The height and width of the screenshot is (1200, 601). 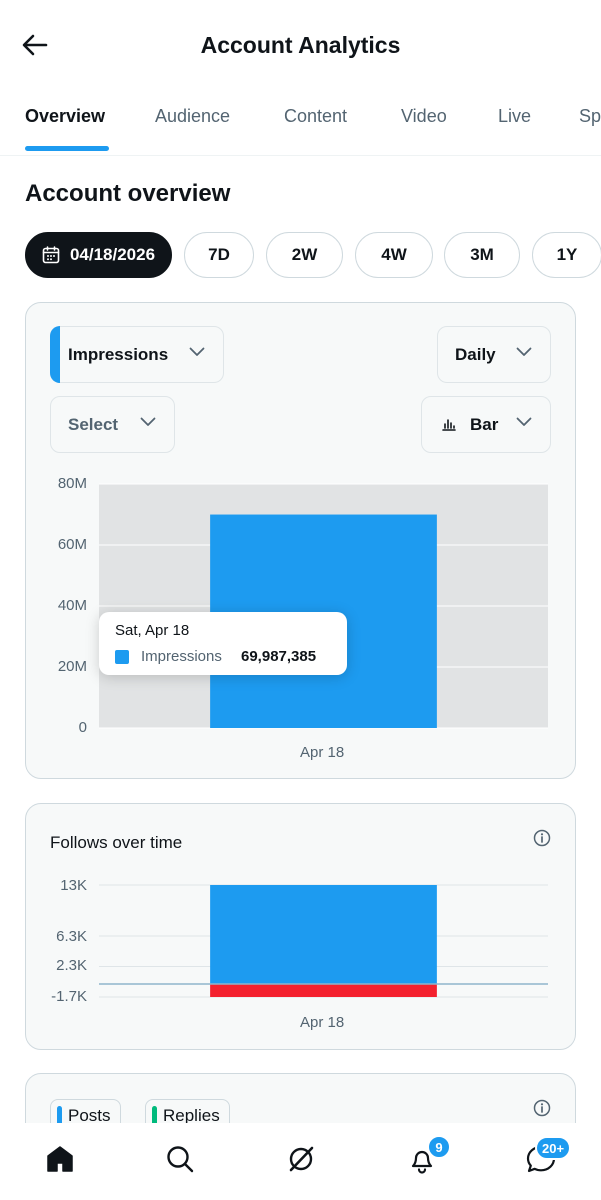 I want to click on grok-icon, so click(x=301, y=1159).